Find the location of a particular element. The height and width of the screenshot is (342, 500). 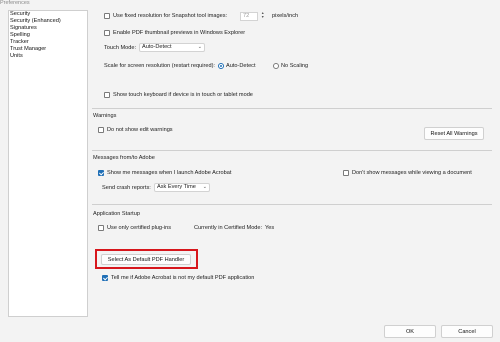

select-default-pdf-handler-button: Select As Default PDF Handler is located at coordinates (146, 259).